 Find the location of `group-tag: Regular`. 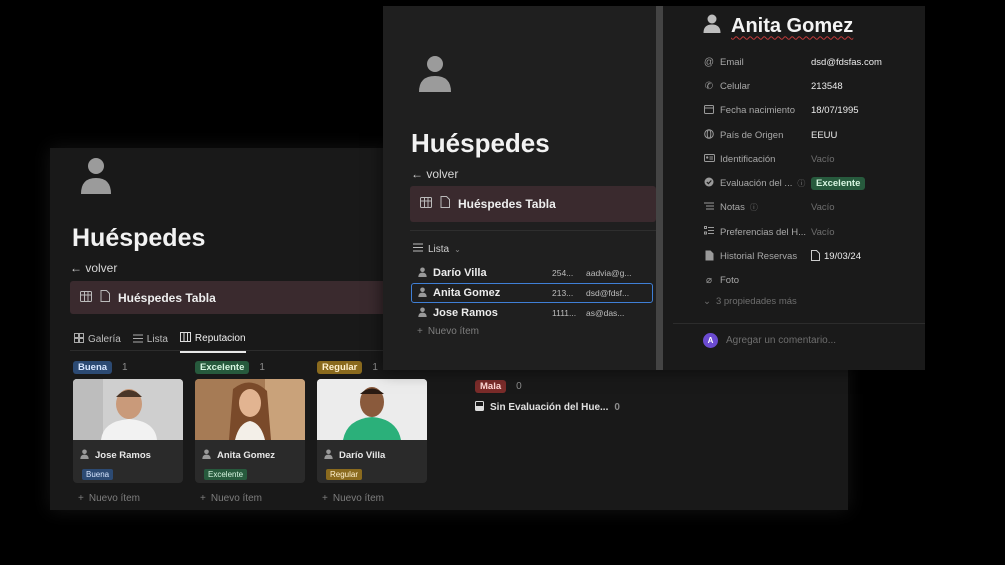

group-tag: Regular is located at coordinates (340, 367).